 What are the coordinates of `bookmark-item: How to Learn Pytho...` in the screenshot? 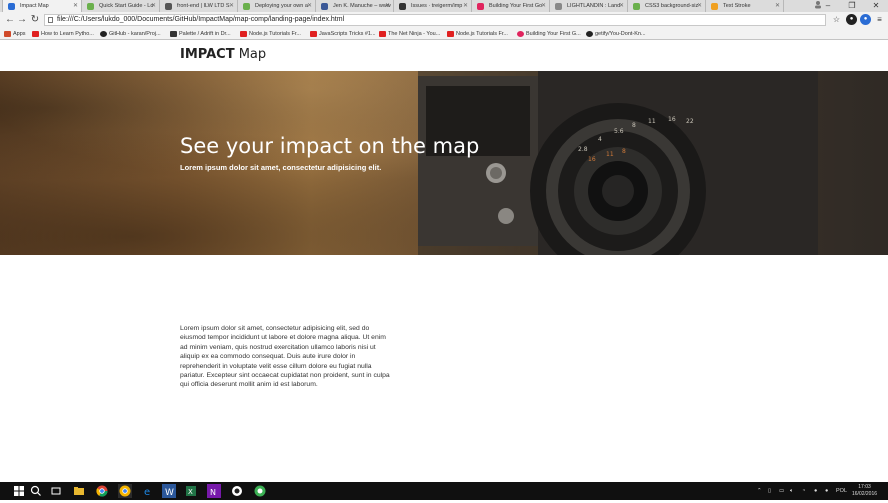 It's located at (63, 34).